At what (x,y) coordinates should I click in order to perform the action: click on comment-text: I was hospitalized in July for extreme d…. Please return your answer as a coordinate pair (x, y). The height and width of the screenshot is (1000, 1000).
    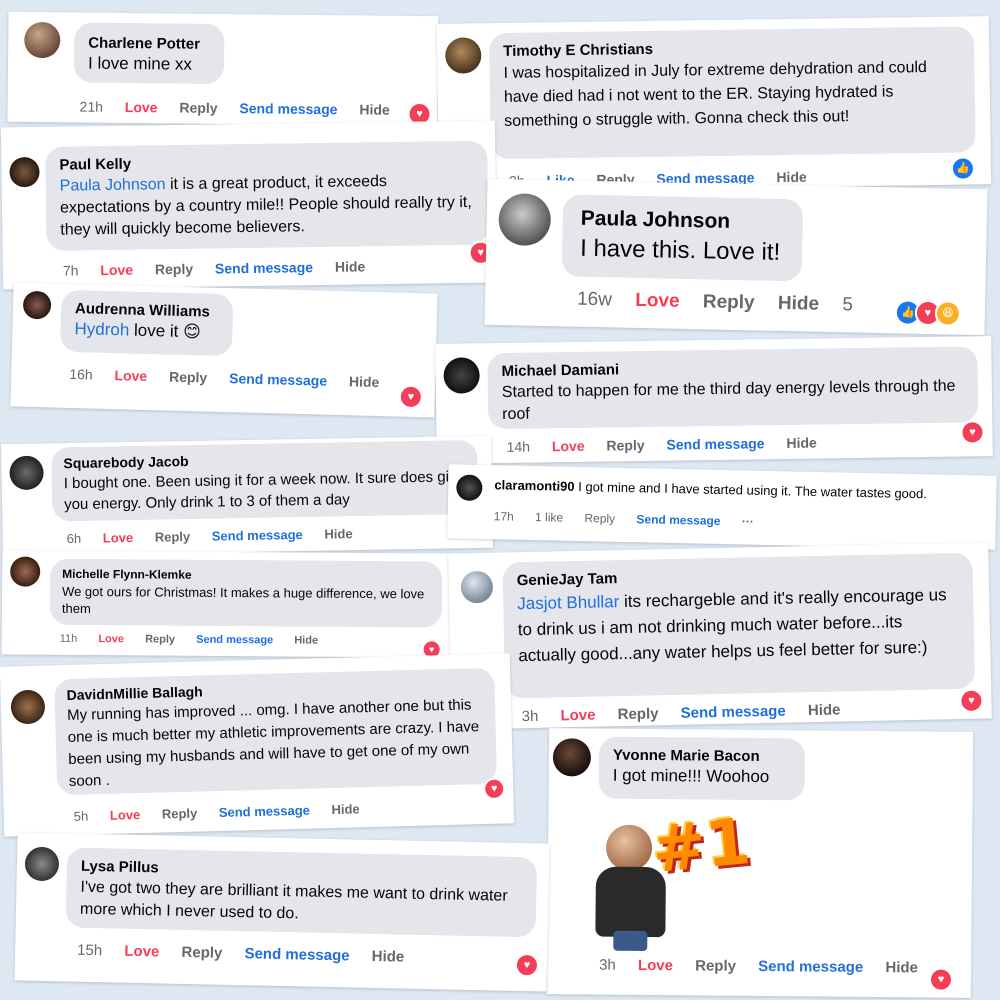
    Looking at the image, I should click on (715, 94).